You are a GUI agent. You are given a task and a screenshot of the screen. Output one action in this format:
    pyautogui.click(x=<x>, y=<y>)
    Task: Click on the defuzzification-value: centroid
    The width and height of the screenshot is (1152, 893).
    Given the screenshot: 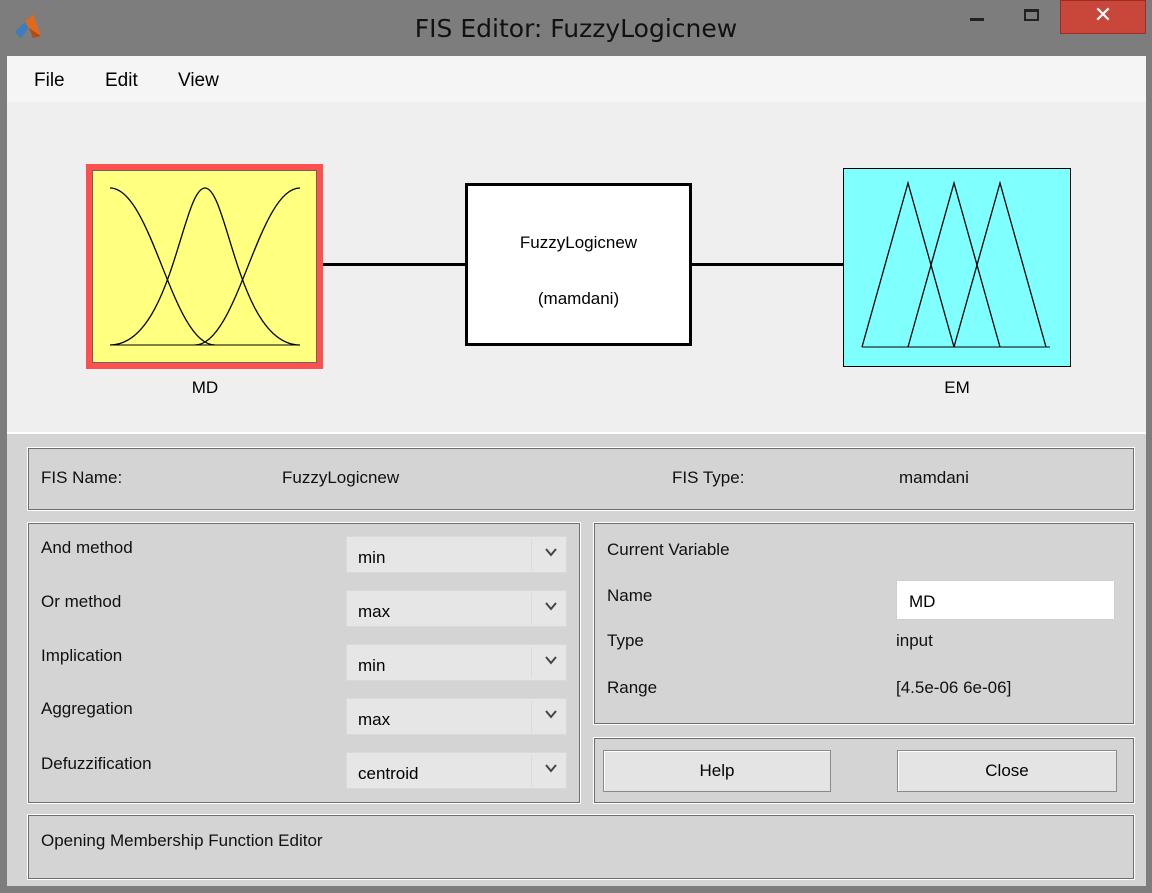 What is the action you would take?
    pyautogui.click(x=388, y=773)
    